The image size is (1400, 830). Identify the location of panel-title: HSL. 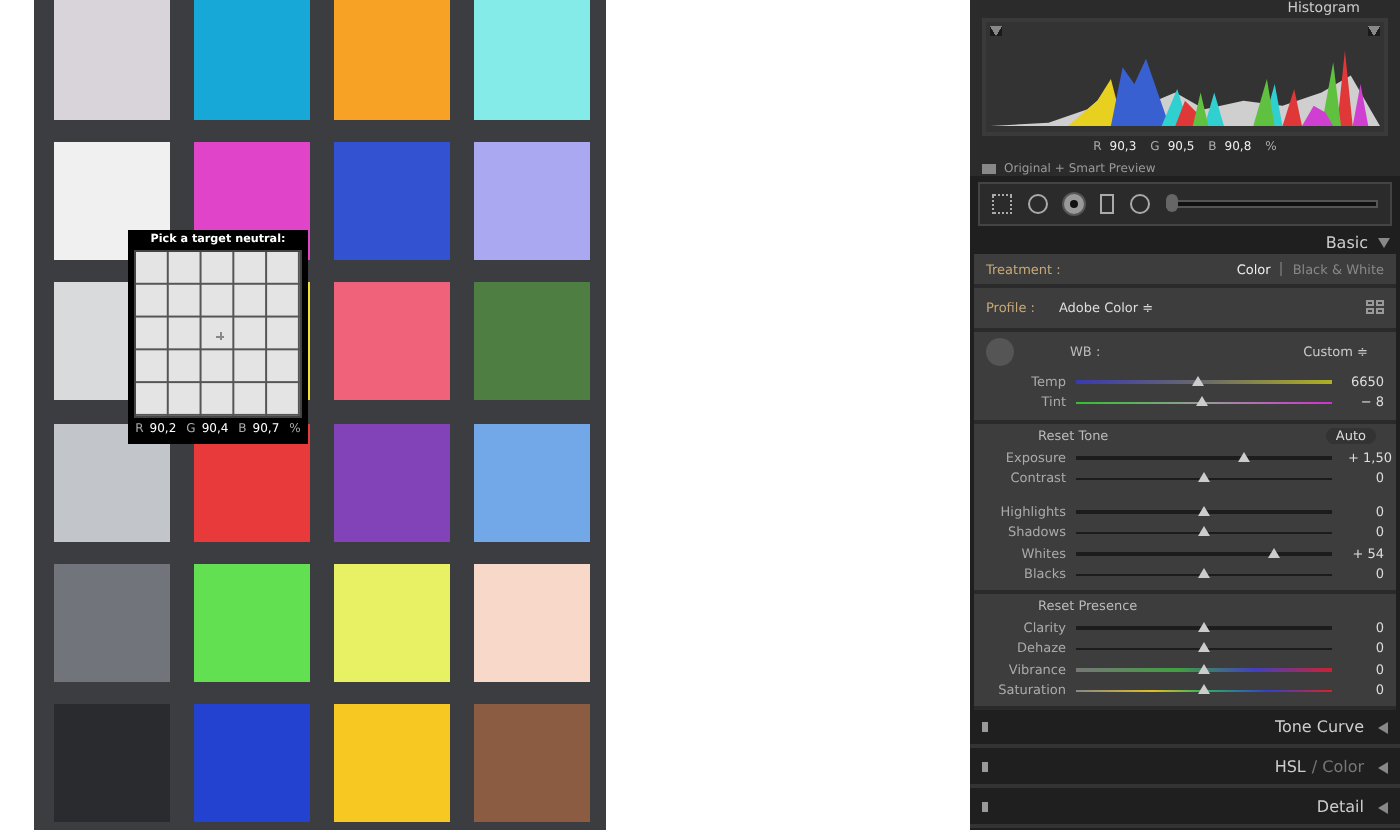
(1290, 767).